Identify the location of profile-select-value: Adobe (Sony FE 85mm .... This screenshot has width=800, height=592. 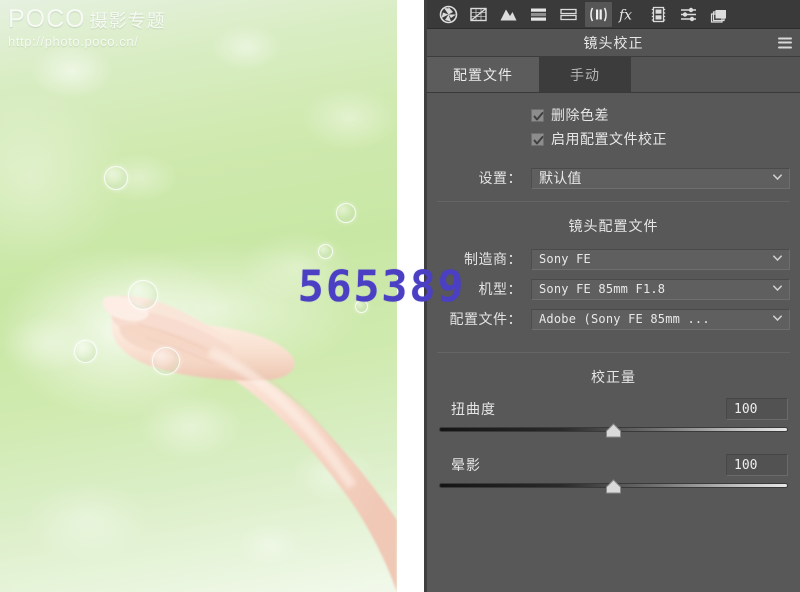
(624, 319).